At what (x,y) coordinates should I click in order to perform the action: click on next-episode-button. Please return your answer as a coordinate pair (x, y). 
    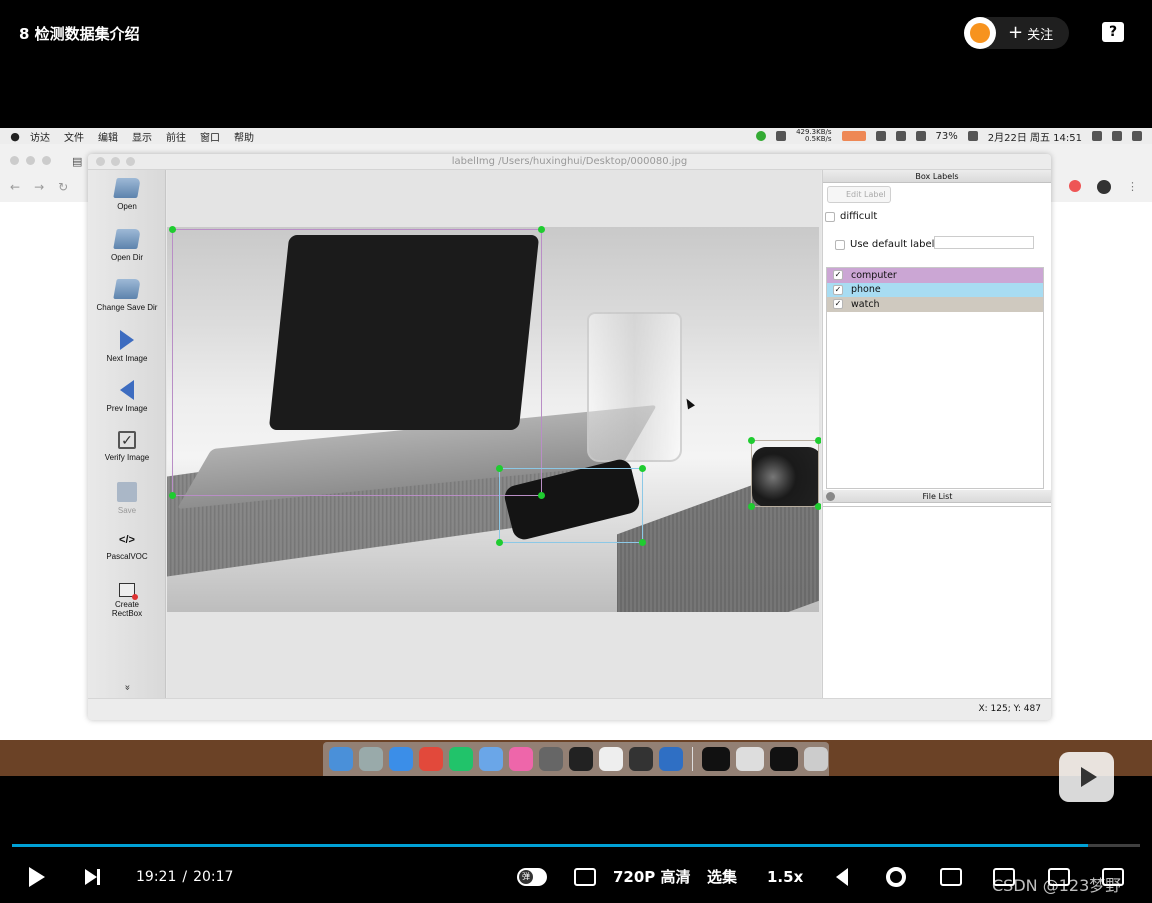
    Looking at the image, I should click on (92, 876).